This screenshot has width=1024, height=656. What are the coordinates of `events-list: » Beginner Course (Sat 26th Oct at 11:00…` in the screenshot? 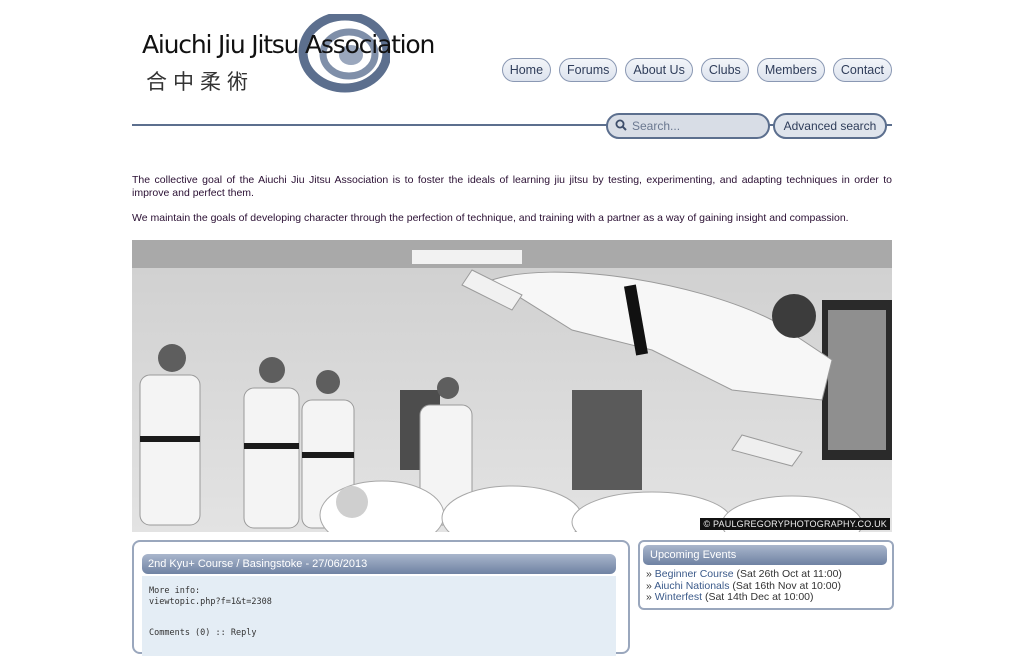 It's located at (744, 586).